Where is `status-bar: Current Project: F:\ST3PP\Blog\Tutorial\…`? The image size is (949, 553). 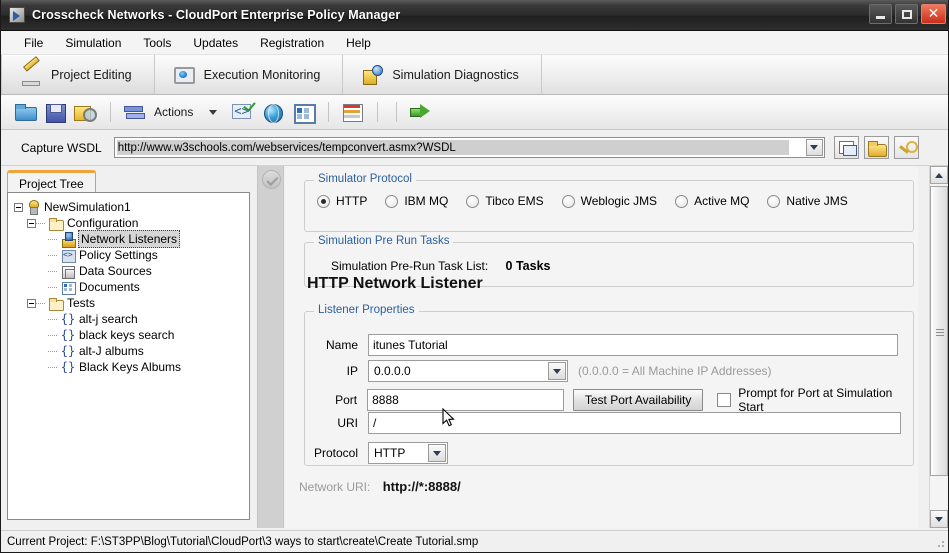
status-bar: Current Project: F:\ST3PP\Blog\Tutorial\… is located at coordinates (474, 541).